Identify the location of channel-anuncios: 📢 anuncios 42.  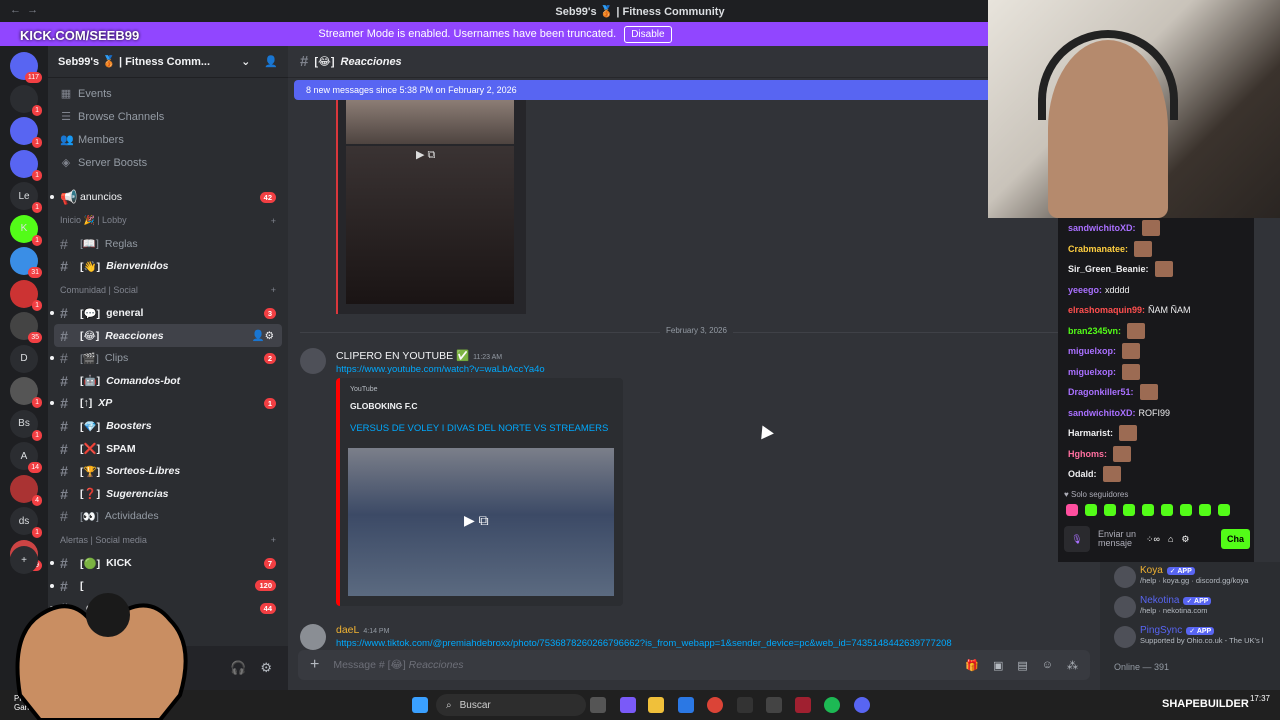
(168, 197).